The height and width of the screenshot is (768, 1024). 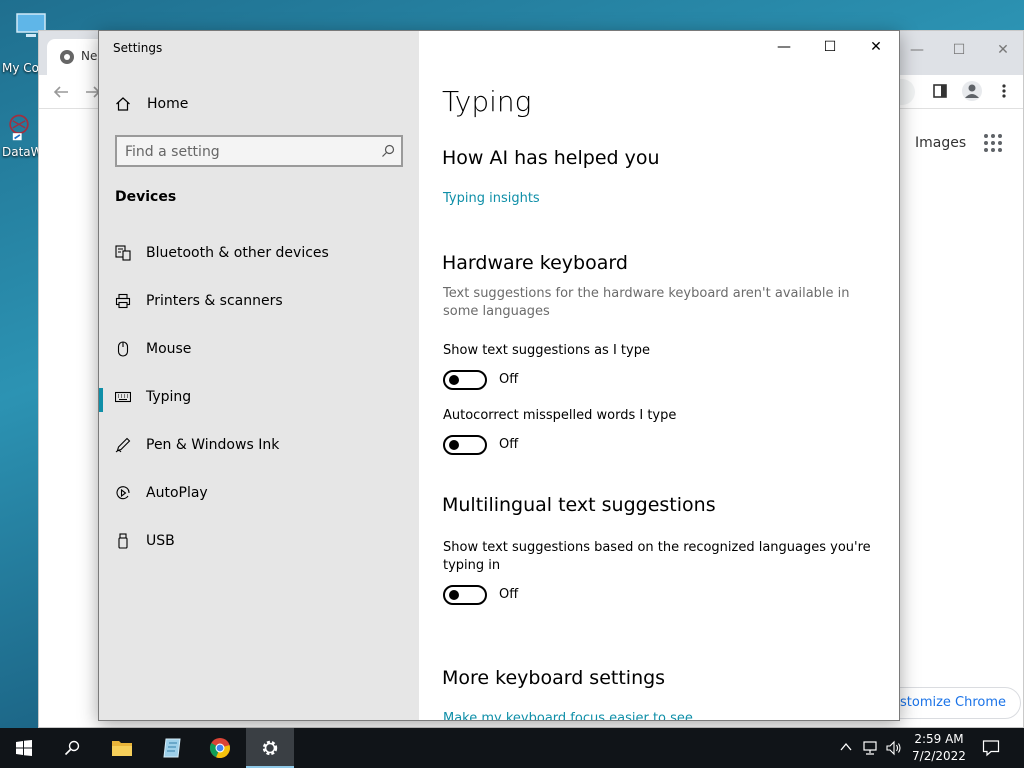 What do you see at coordinates (554, 678) in the screenshot?
I see `more-keyboard-heading: More keyboard settings` at bounding box center [554, 678].